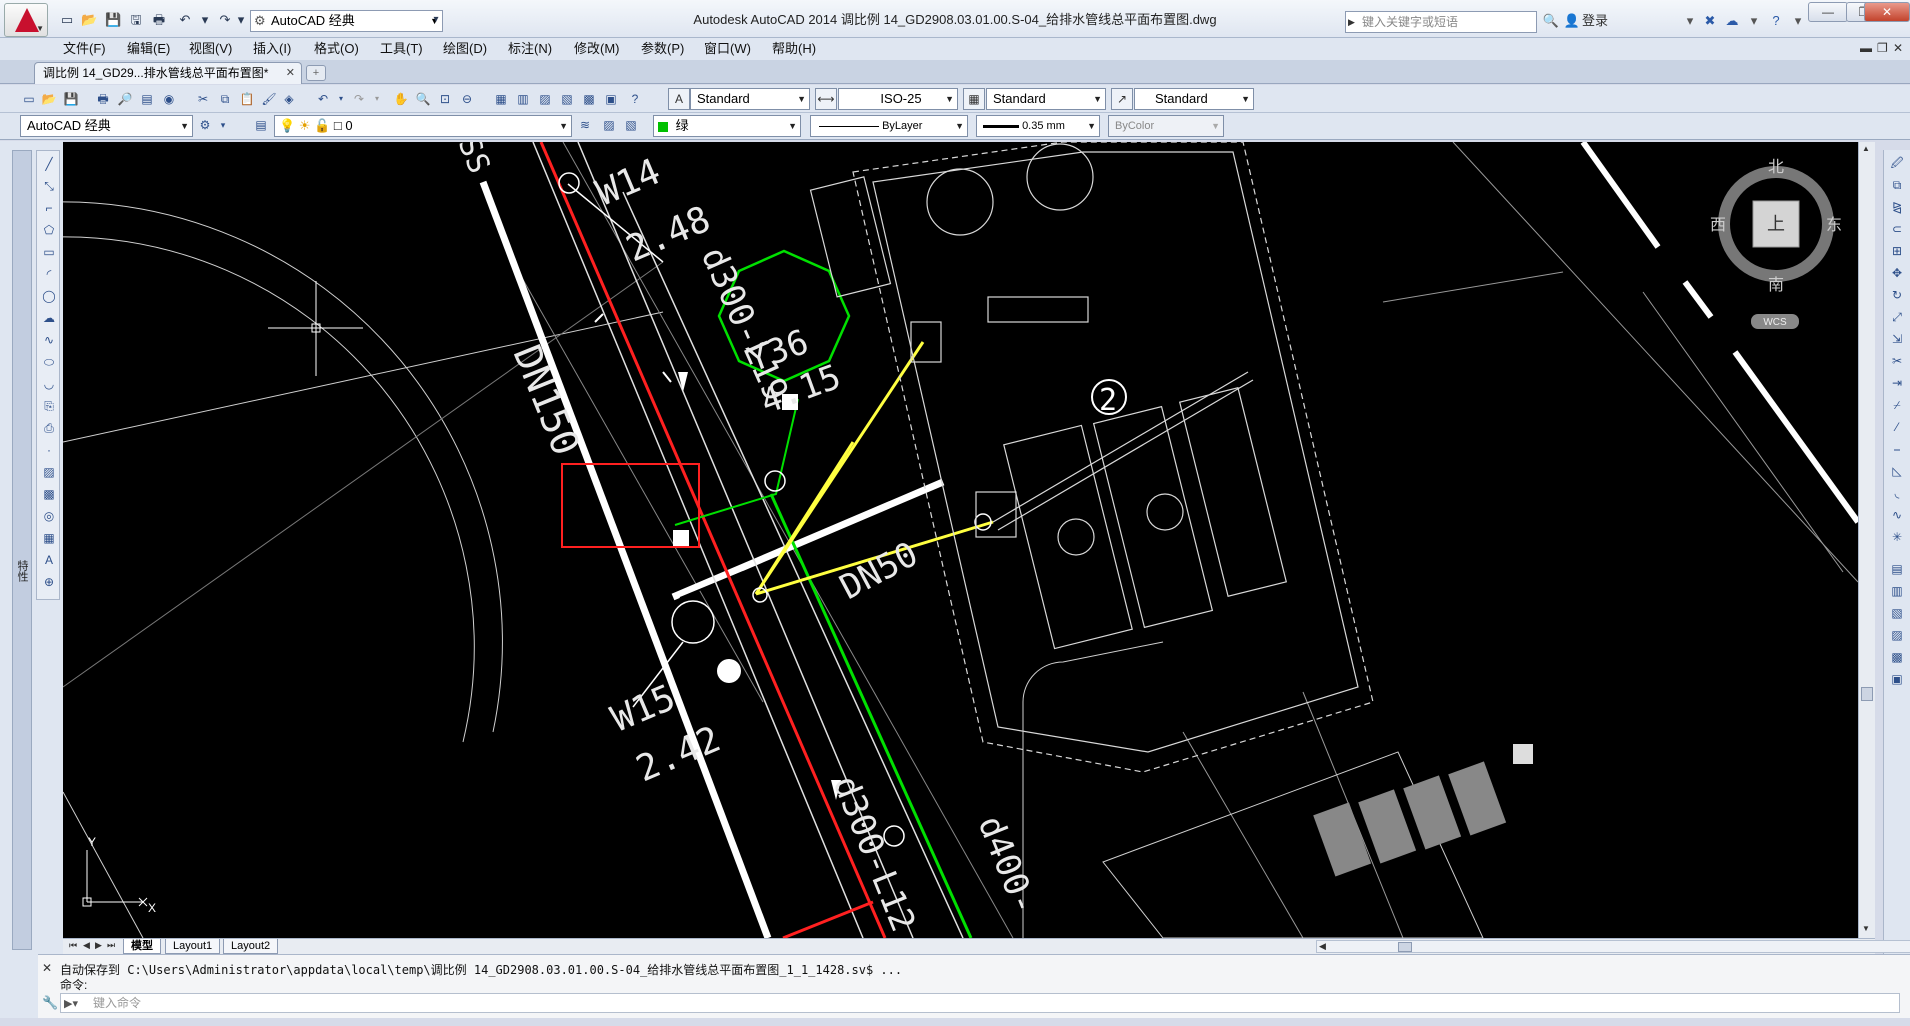 The height and width of the screenshot is (1026, 1910). I want to click on offset-icon: ⊂, so click(1897, 229).